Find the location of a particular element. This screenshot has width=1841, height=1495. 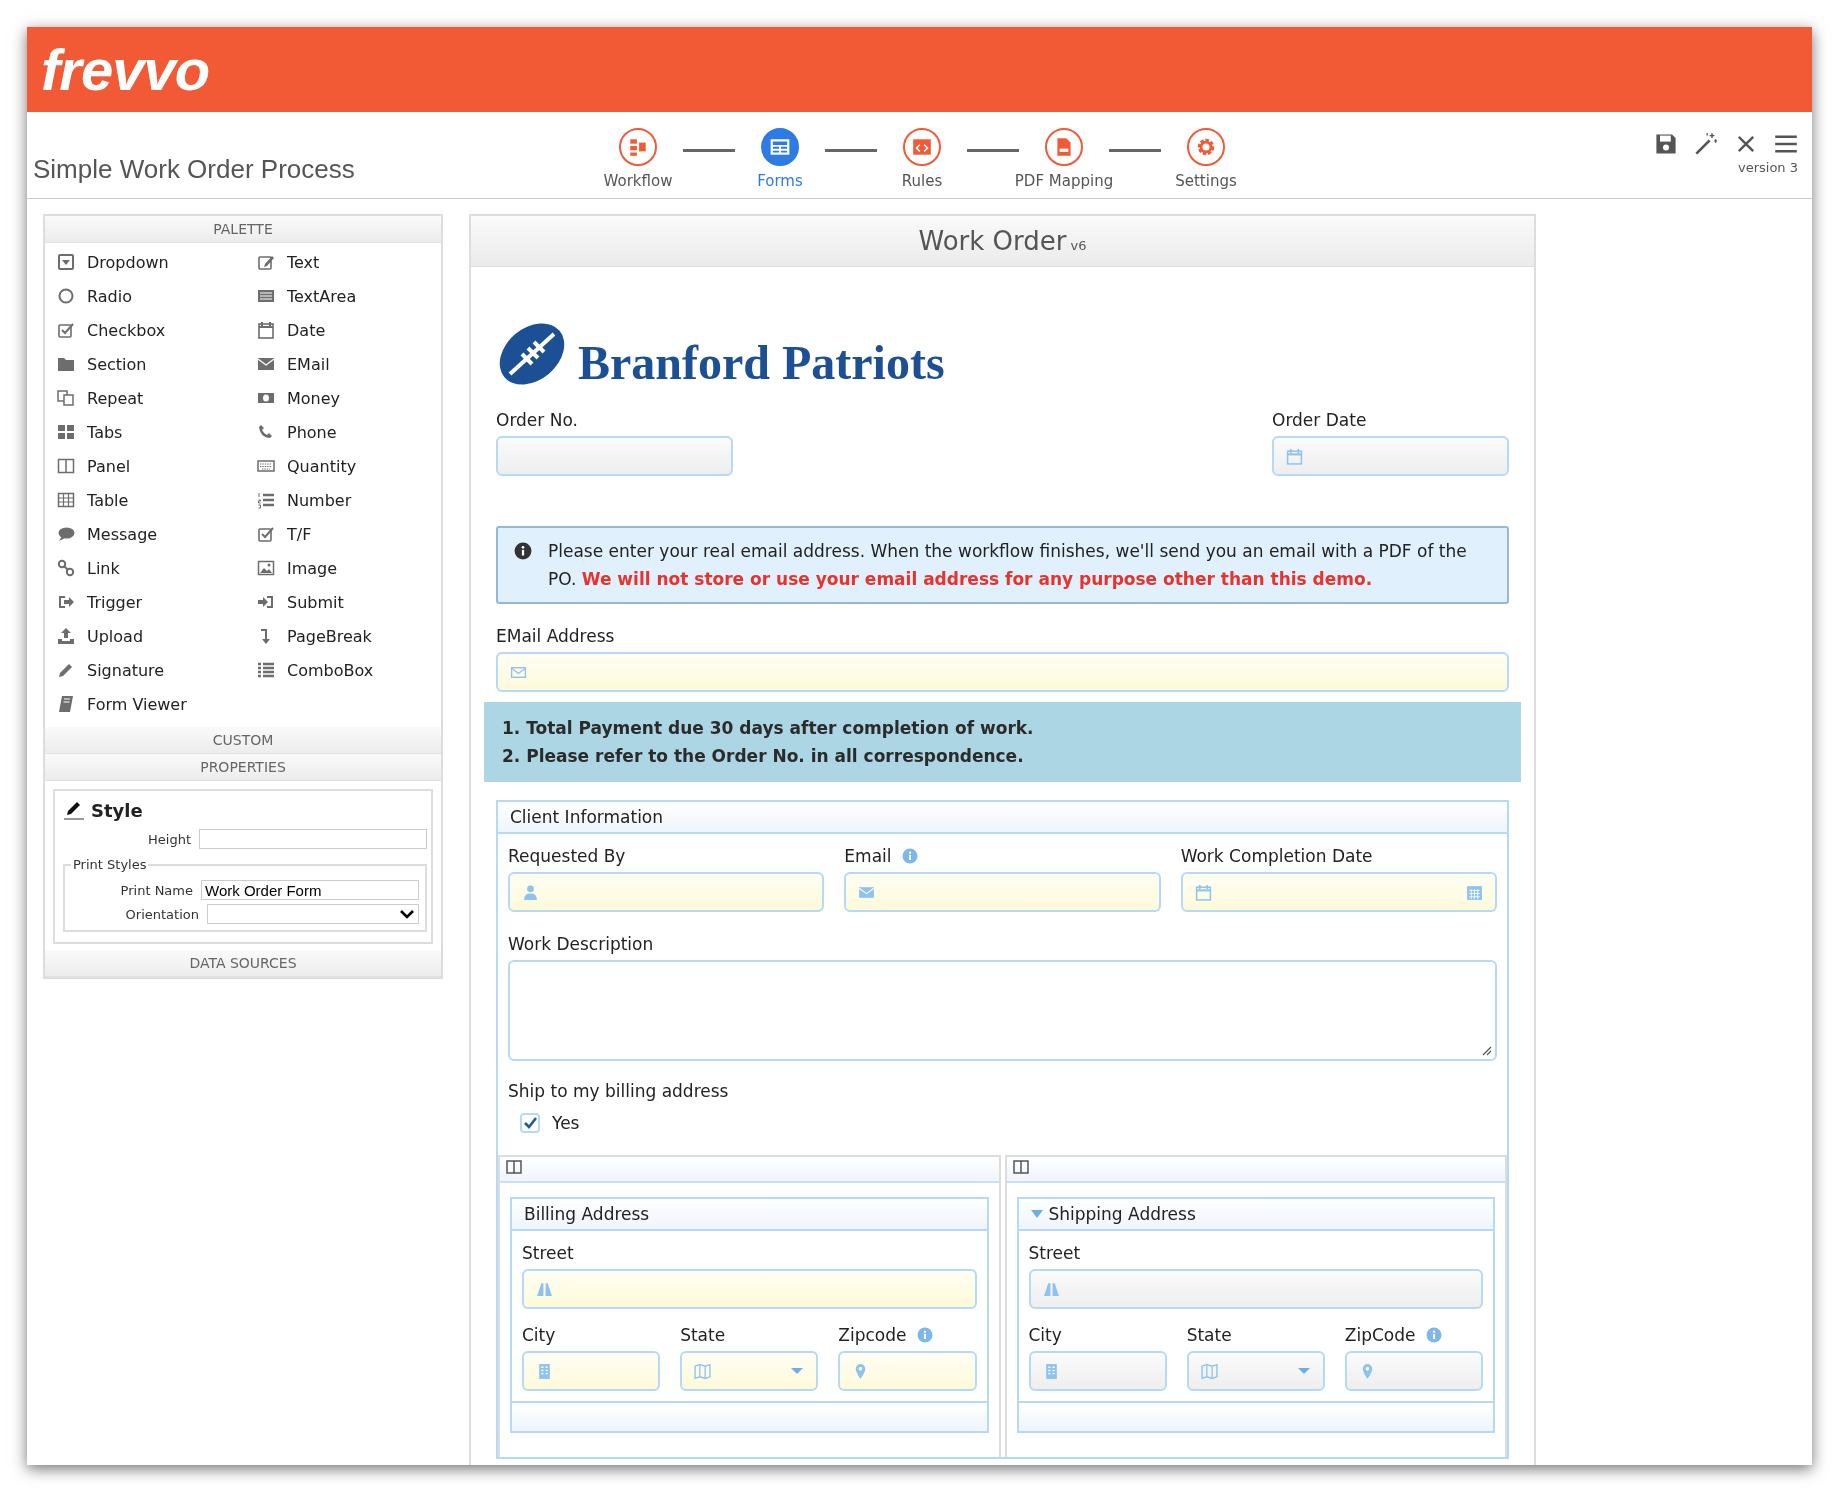

building-icon is located at coordinates (544, 1371).